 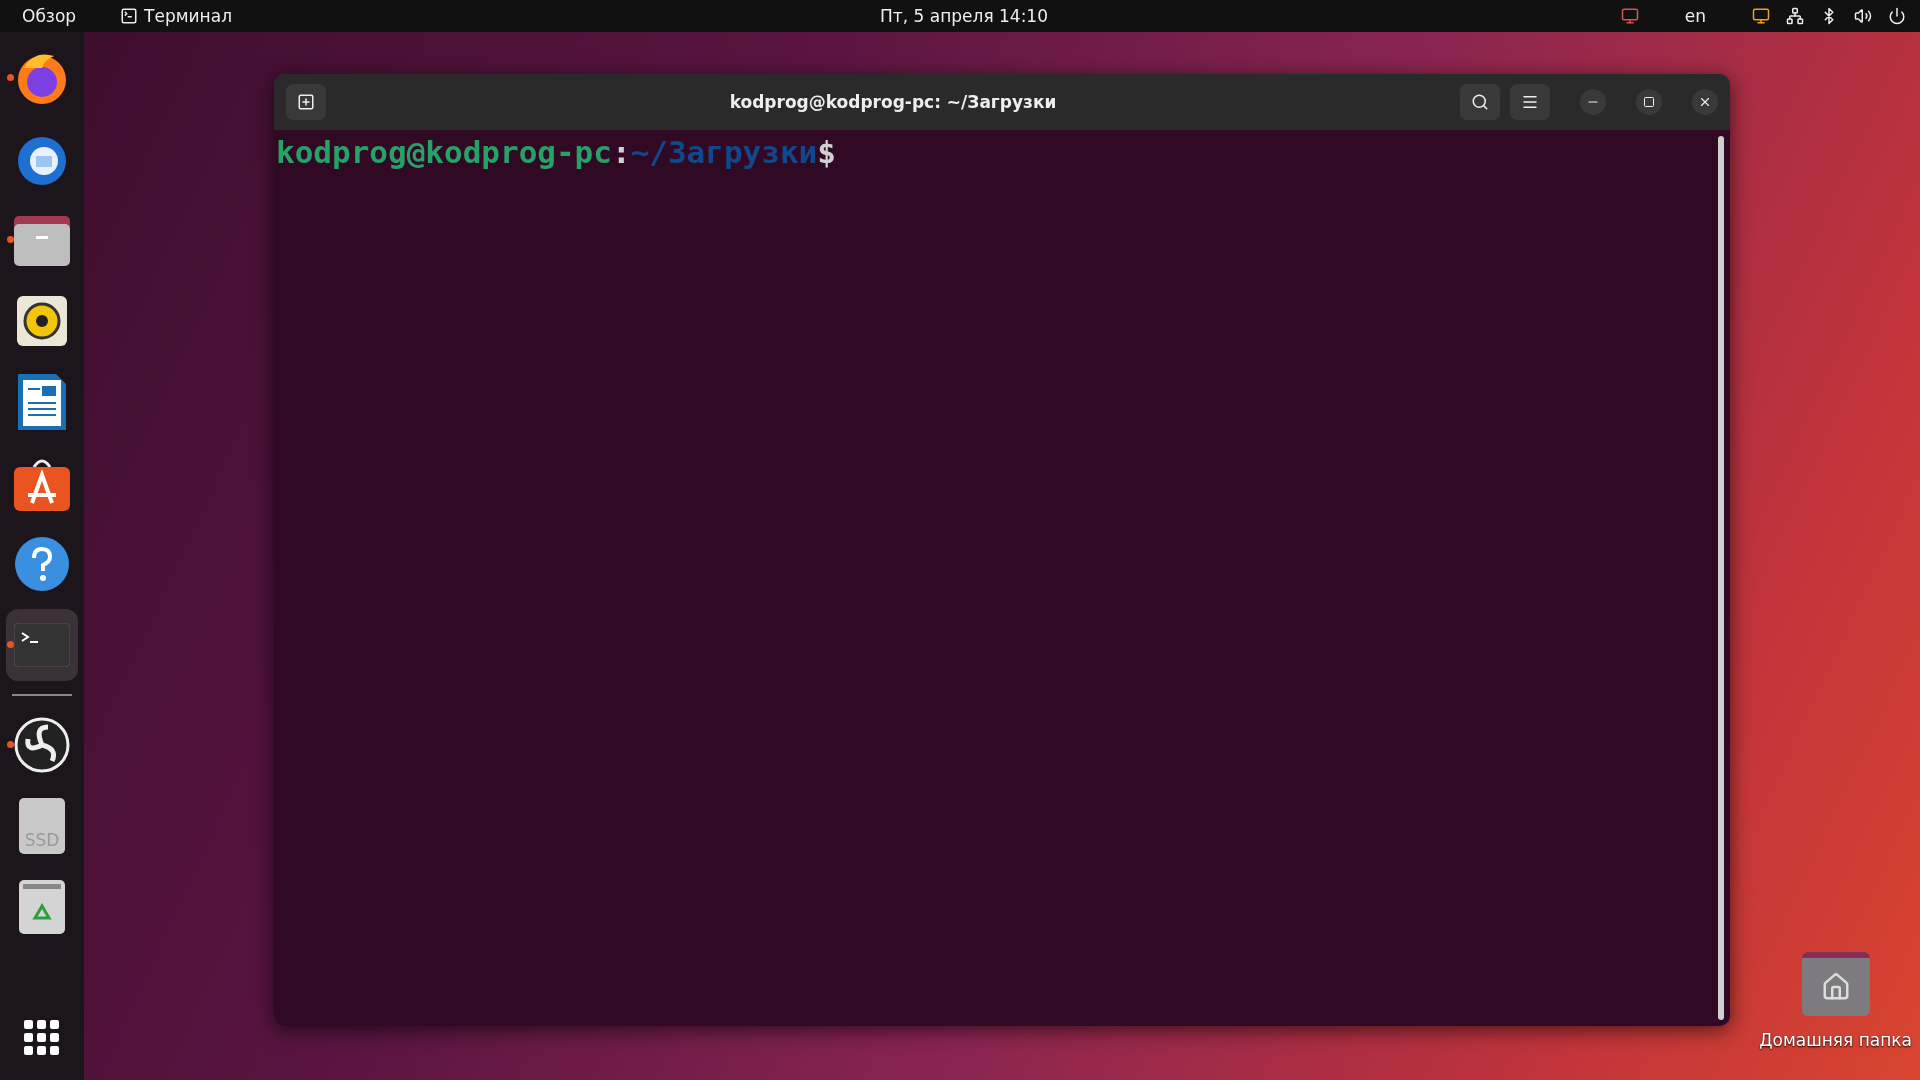 What do you see at coordinates (176, 16) in the screenshot?
I see `app-menu: Терминал` at bounding box center [176, 16].